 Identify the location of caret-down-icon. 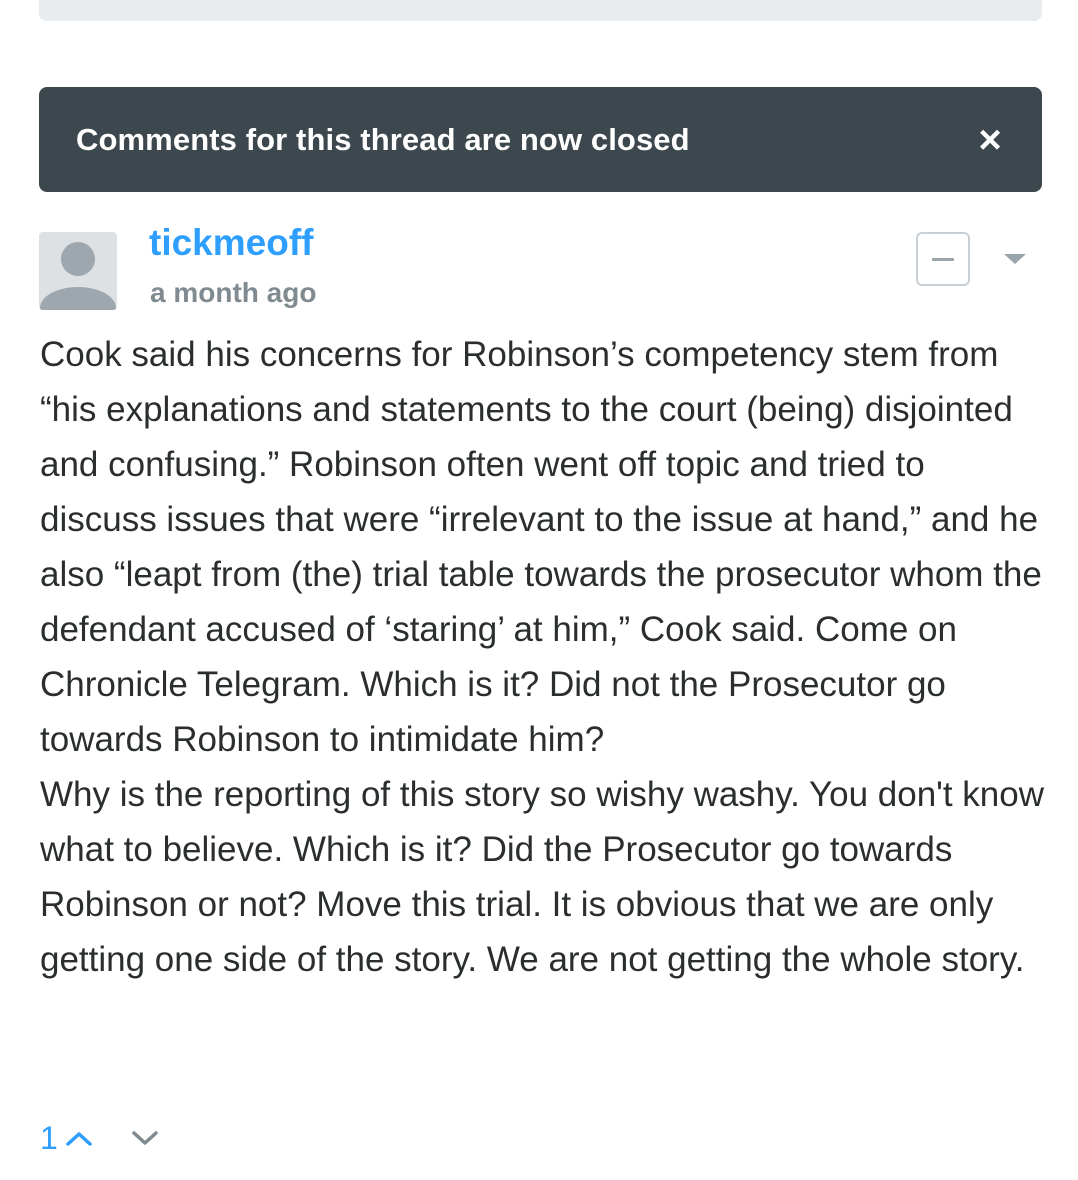
(1015, 259).